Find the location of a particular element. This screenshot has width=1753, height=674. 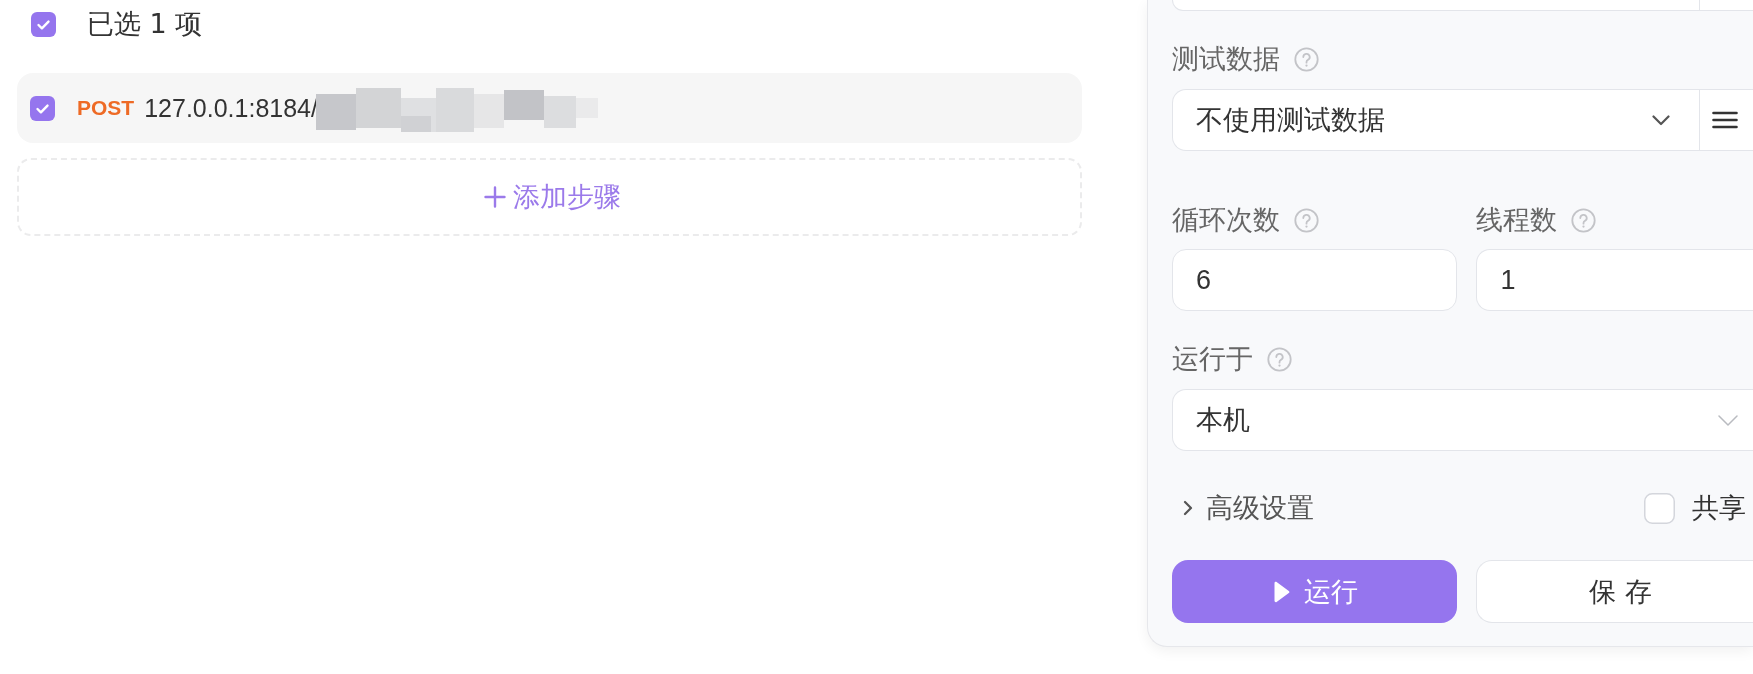

field-label: 测试数据 is located at coordinates (1226, 59).